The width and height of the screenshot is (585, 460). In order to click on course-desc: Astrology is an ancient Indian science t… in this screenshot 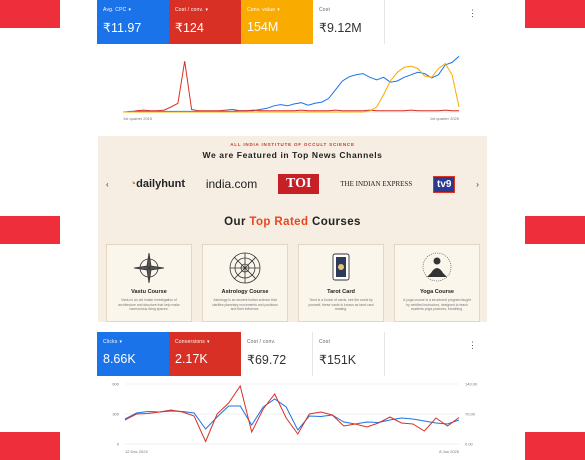, I will do `click(245, 305)`.